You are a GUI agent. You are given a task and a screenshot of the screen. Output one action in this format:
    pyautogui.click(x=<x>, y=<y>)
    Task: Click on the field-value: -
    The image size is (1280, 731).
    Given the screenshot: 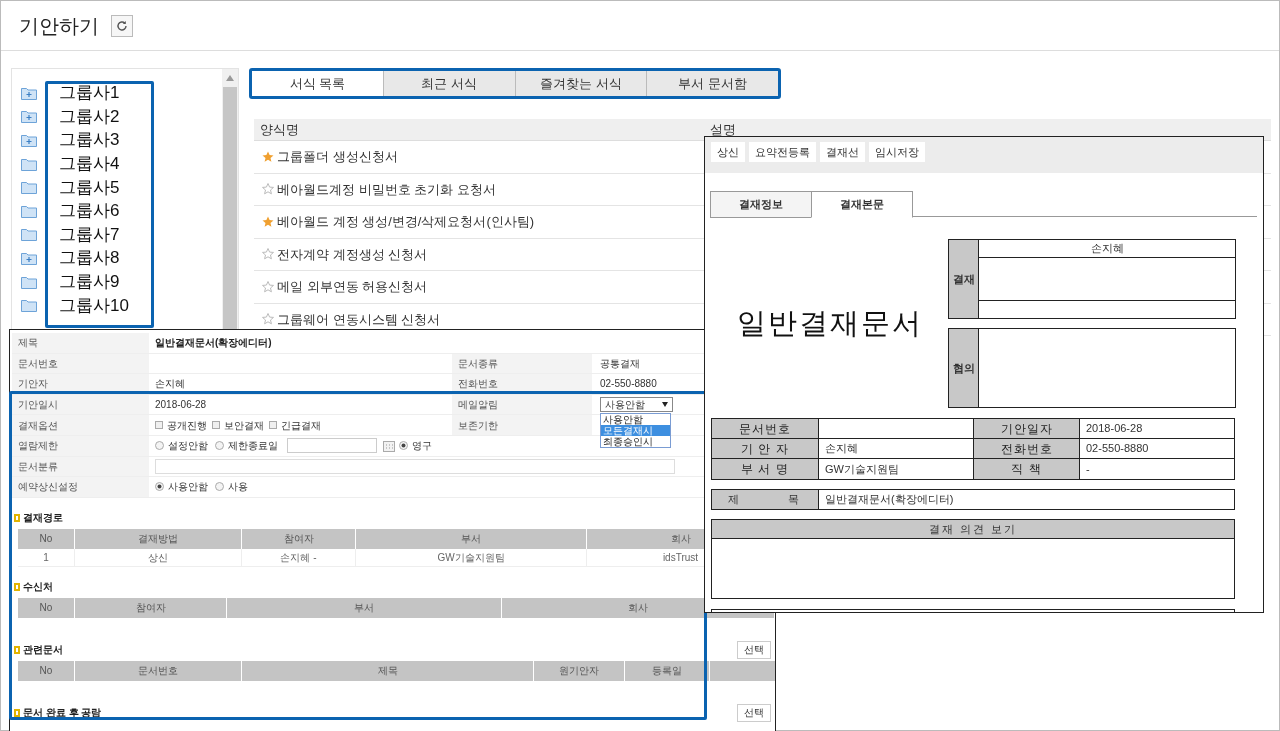 What is the action you would take?
    pyautogui.click(x=1088, y=469)
    